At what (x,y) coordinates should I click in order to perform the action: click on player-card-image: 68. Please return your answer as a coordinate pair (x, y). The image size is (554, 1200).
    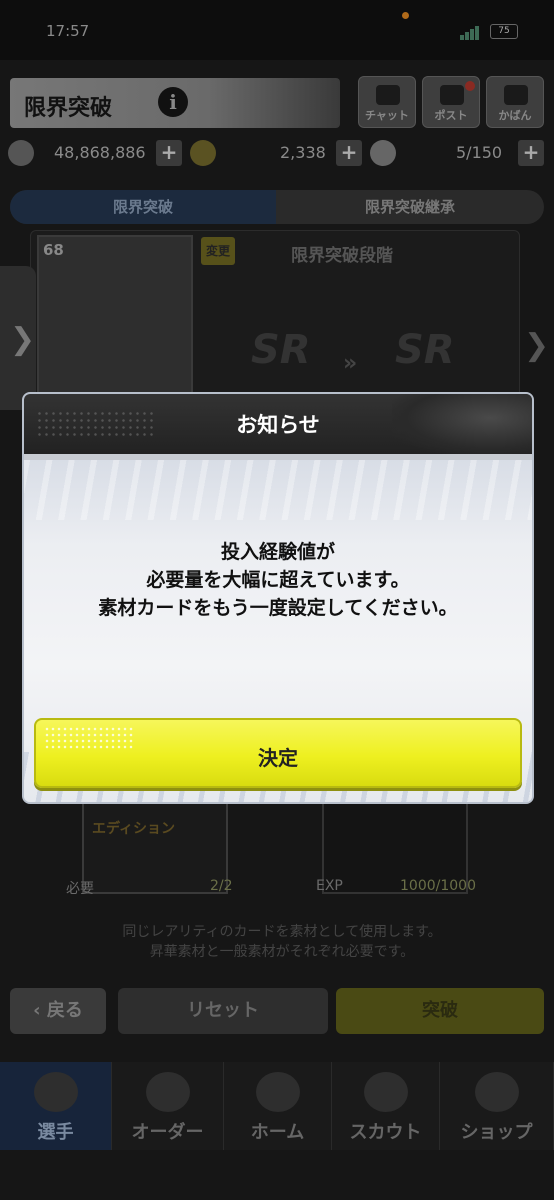
    Looking at the image, I should click on (115, 315).